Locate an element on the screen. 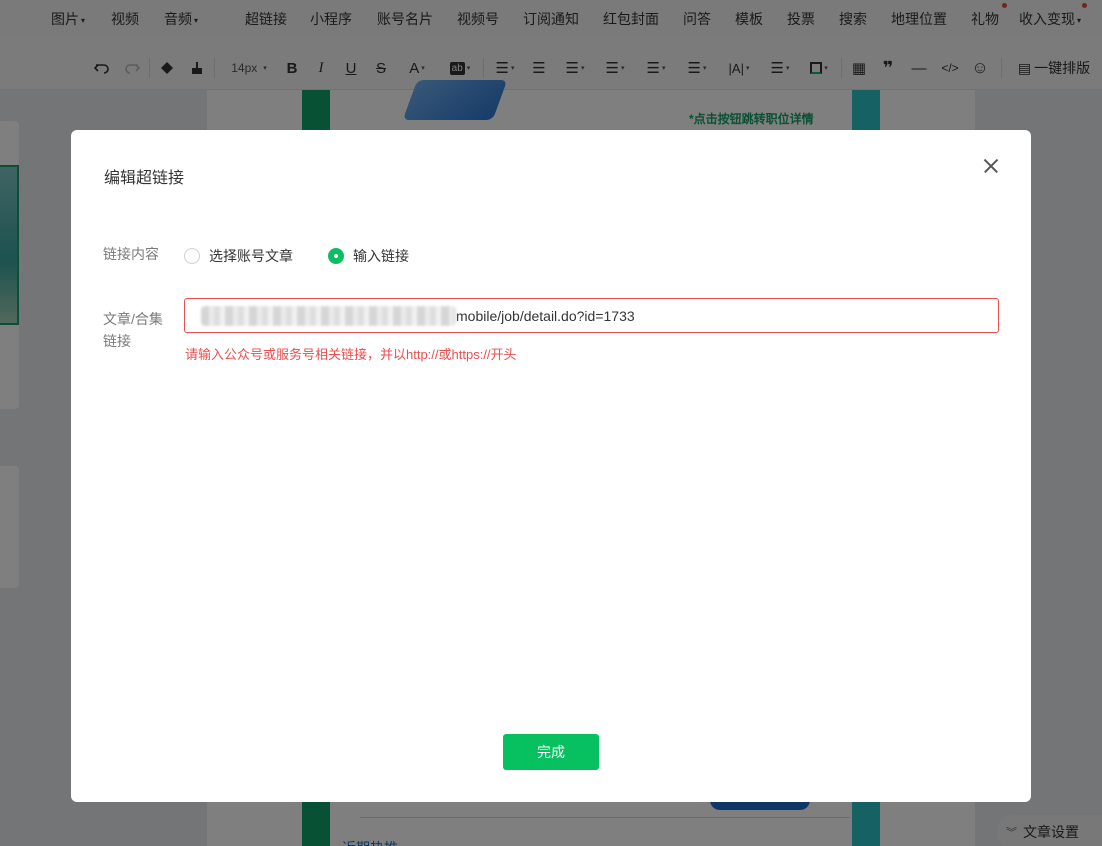 This screenshot has height=846, width=1102. url-error-message: 请输入公众号或服务号相关链接，并以http://或https://开头 is located at coordinates (351, 354).